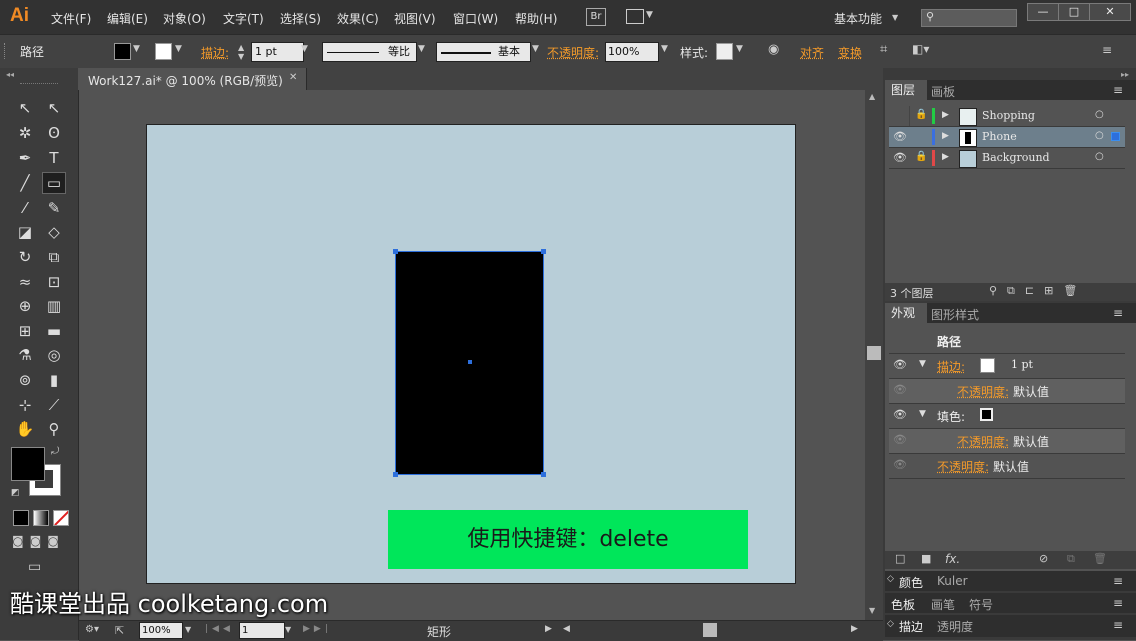 The height and width of the screenshot is (641, 1136). Describe the element at coordinates (1007, 466) in the screenshot. I see `appearance-object-opacity-row: 👁 不透明度: 默认值` at that location.